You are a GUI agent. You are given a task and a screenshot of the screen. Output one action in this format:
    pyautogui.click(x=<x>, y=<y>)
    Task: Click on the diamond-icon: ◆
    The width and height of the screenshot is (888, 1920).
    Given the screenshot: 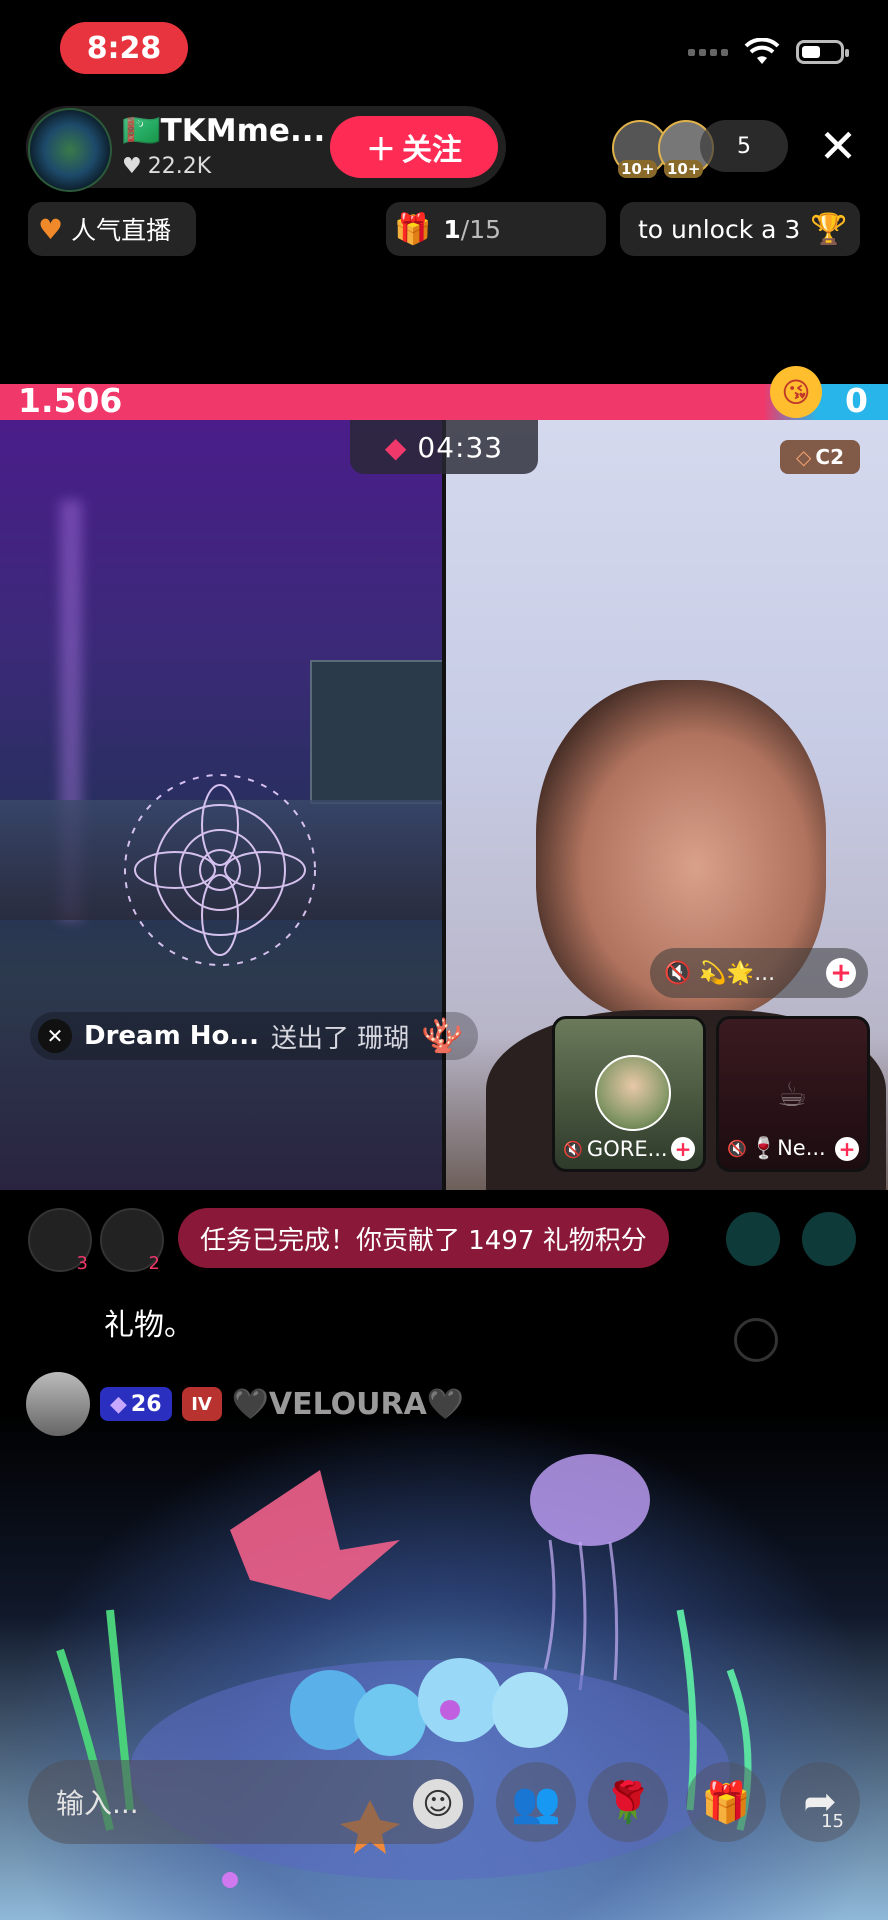 What is the action you would take?
    pyautogui.click(x=118, y=1404)
    